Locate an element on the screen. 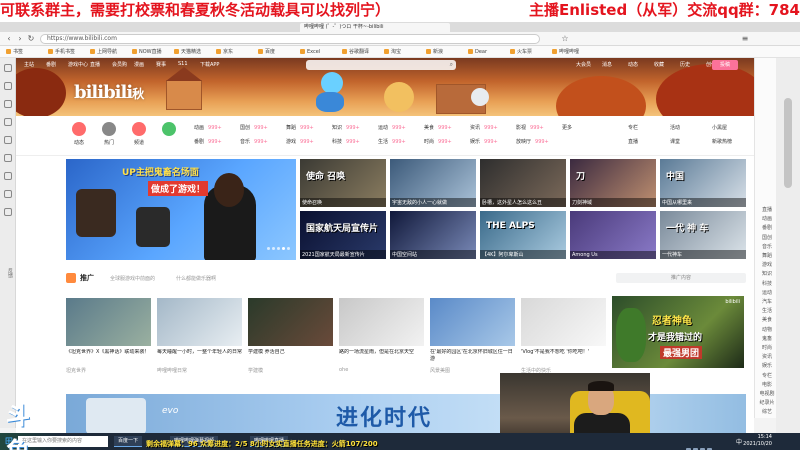  channel-side-item: 运动 is located at coordinates (767, 292).